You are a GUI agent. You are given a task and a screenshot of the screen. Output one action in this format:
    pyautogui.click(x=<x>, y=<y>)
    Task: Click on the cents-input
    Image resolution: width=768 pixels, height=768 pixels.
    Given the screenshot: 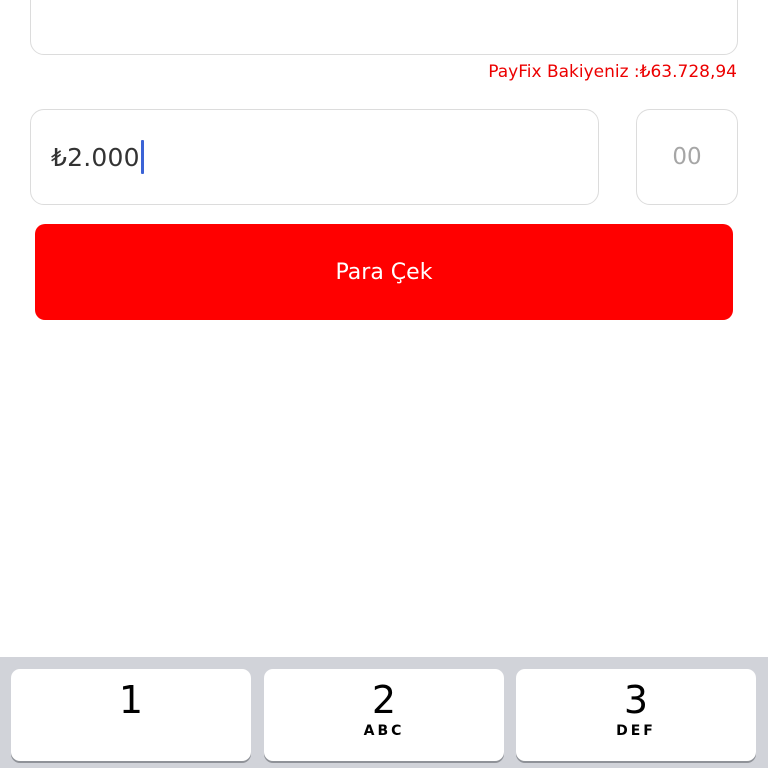 What is the action you would take?
    pyautogui.click(x=687, y=157)
    